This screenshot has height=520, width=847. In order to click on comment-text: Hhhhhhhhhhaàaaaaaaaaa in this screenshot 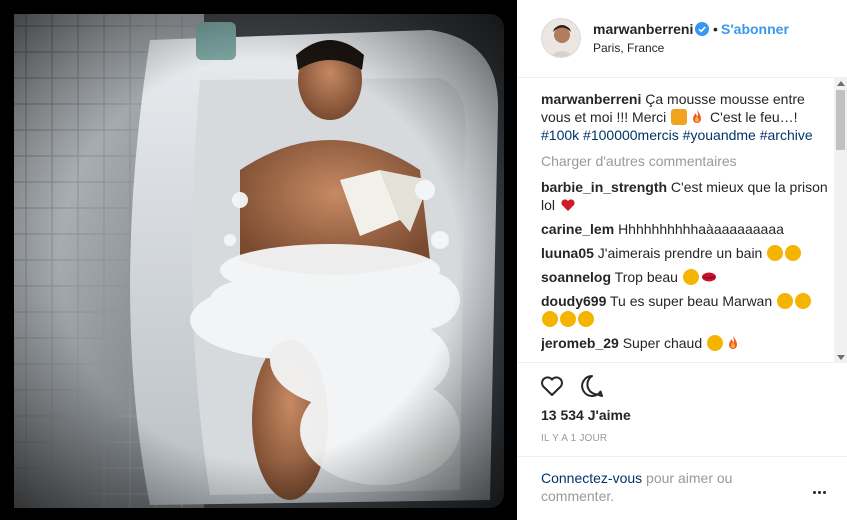, I will do `click(701, 229)`.